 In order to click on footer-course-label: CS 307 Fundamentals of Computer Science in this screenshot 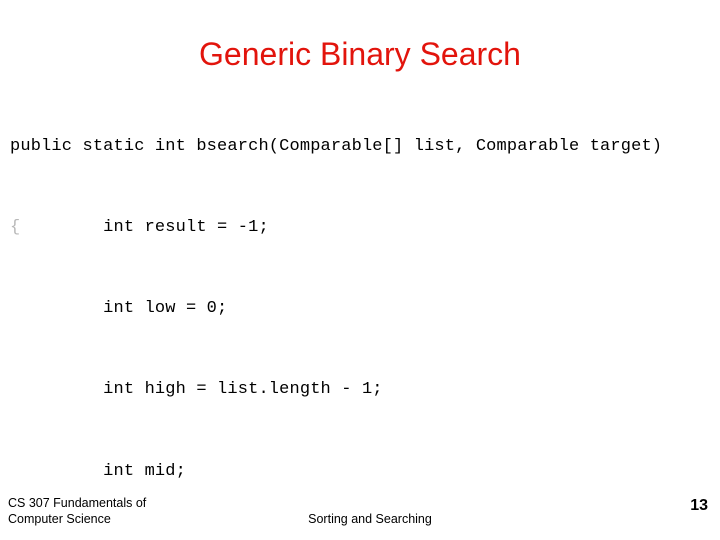, I will do `click(77, 511)`.